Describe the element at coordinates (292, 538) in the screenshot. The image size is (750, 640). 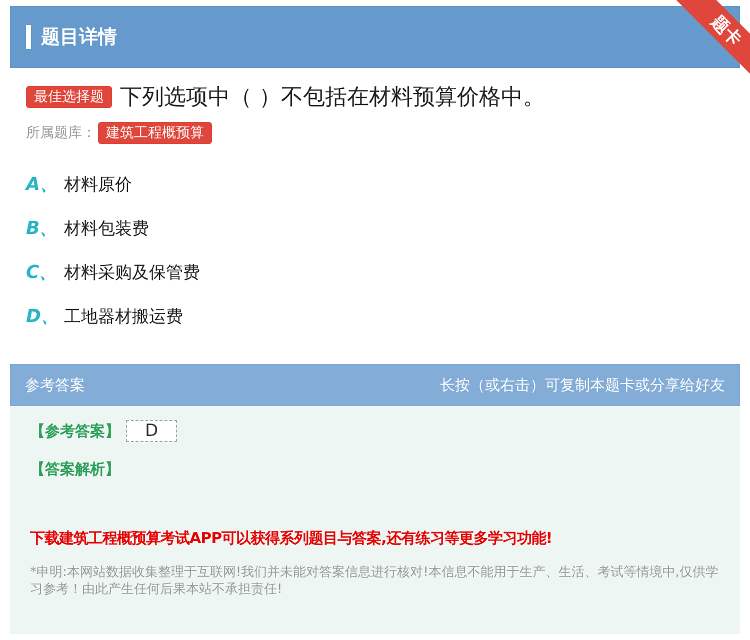
I see `promo-text: 下载建筑工程概预算考试APP可以获得系列题目与答案,还有练习等更多学习功能!` at that location.